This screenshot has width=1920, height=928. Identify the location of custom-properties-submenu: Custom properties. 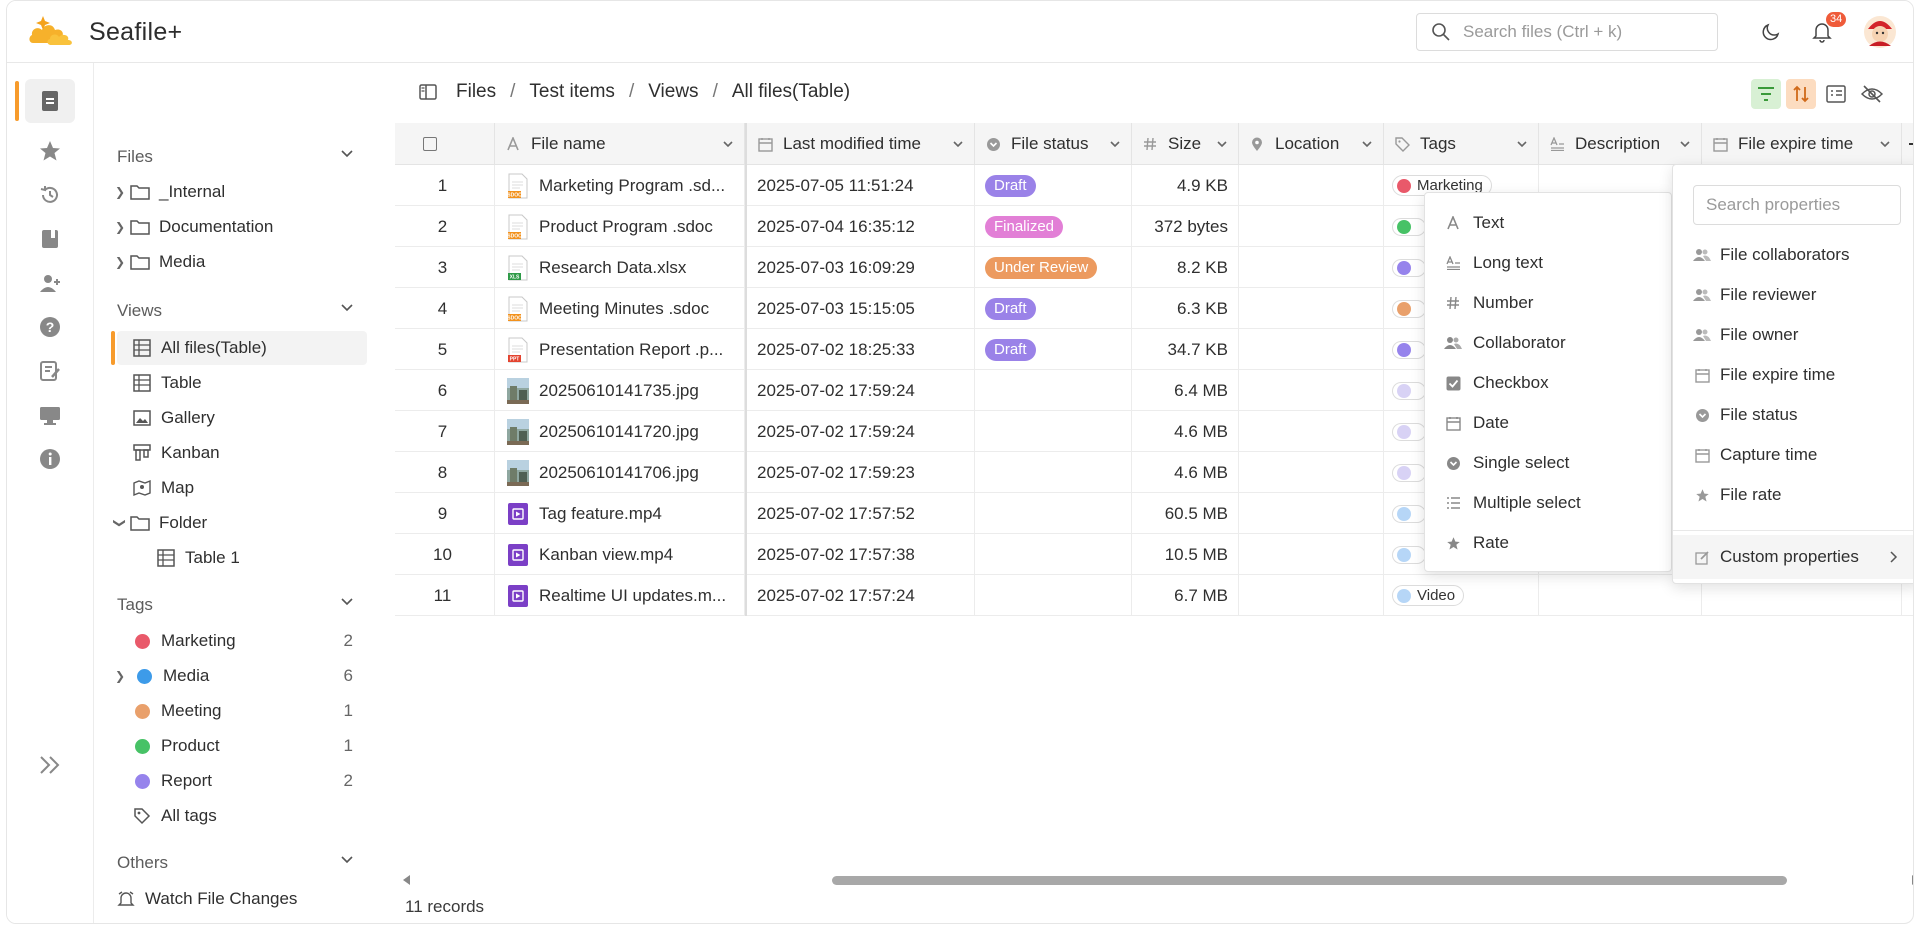
(1793, 557).